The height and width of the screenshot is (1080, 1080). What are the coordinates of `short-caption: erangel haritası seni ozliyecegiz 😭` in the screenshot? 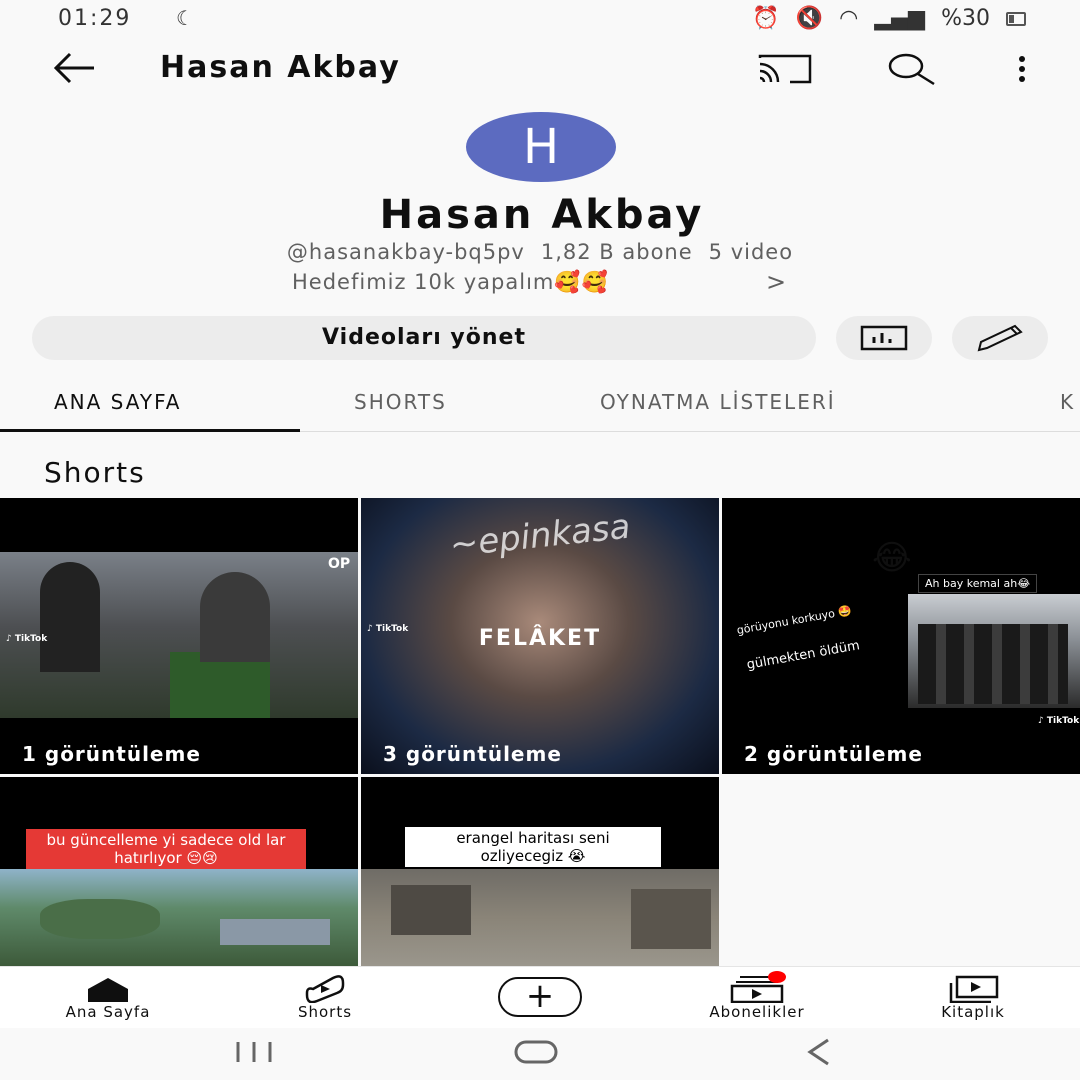 It's located at (533, 847).